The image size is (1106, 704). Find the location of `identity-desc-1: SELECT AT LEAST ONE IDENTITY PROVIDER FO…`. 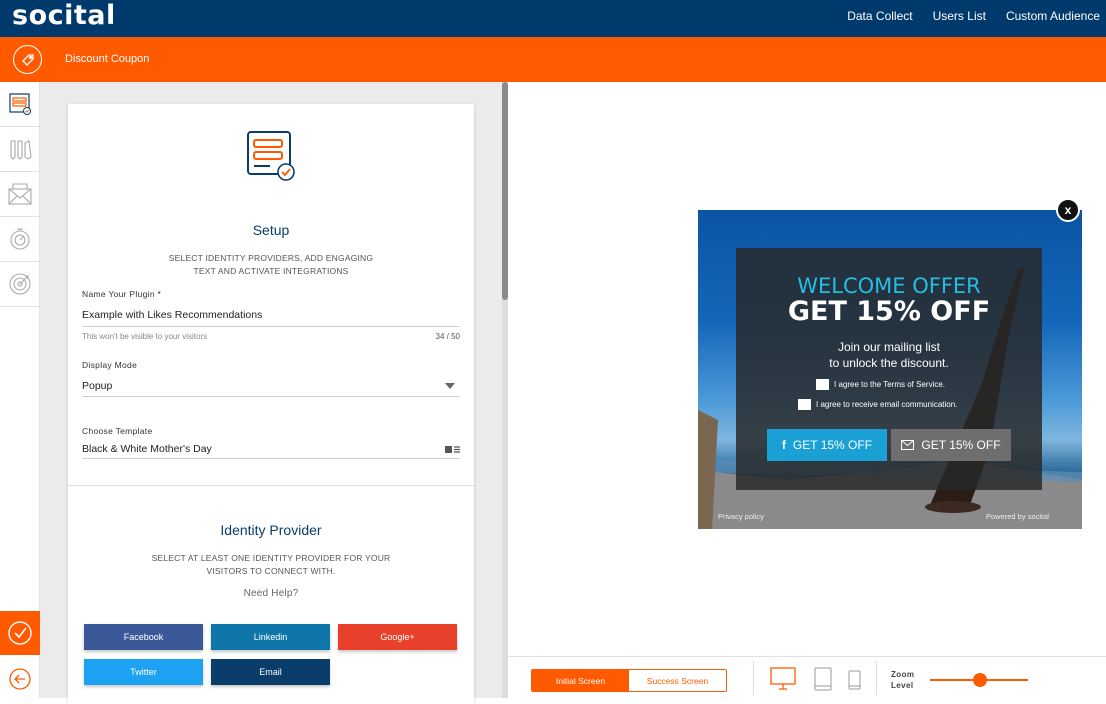

identity-desc-1: SELECT AT LEAST ONE IDENTITY PROVIDER FO… is located at coordinates (271, 558).